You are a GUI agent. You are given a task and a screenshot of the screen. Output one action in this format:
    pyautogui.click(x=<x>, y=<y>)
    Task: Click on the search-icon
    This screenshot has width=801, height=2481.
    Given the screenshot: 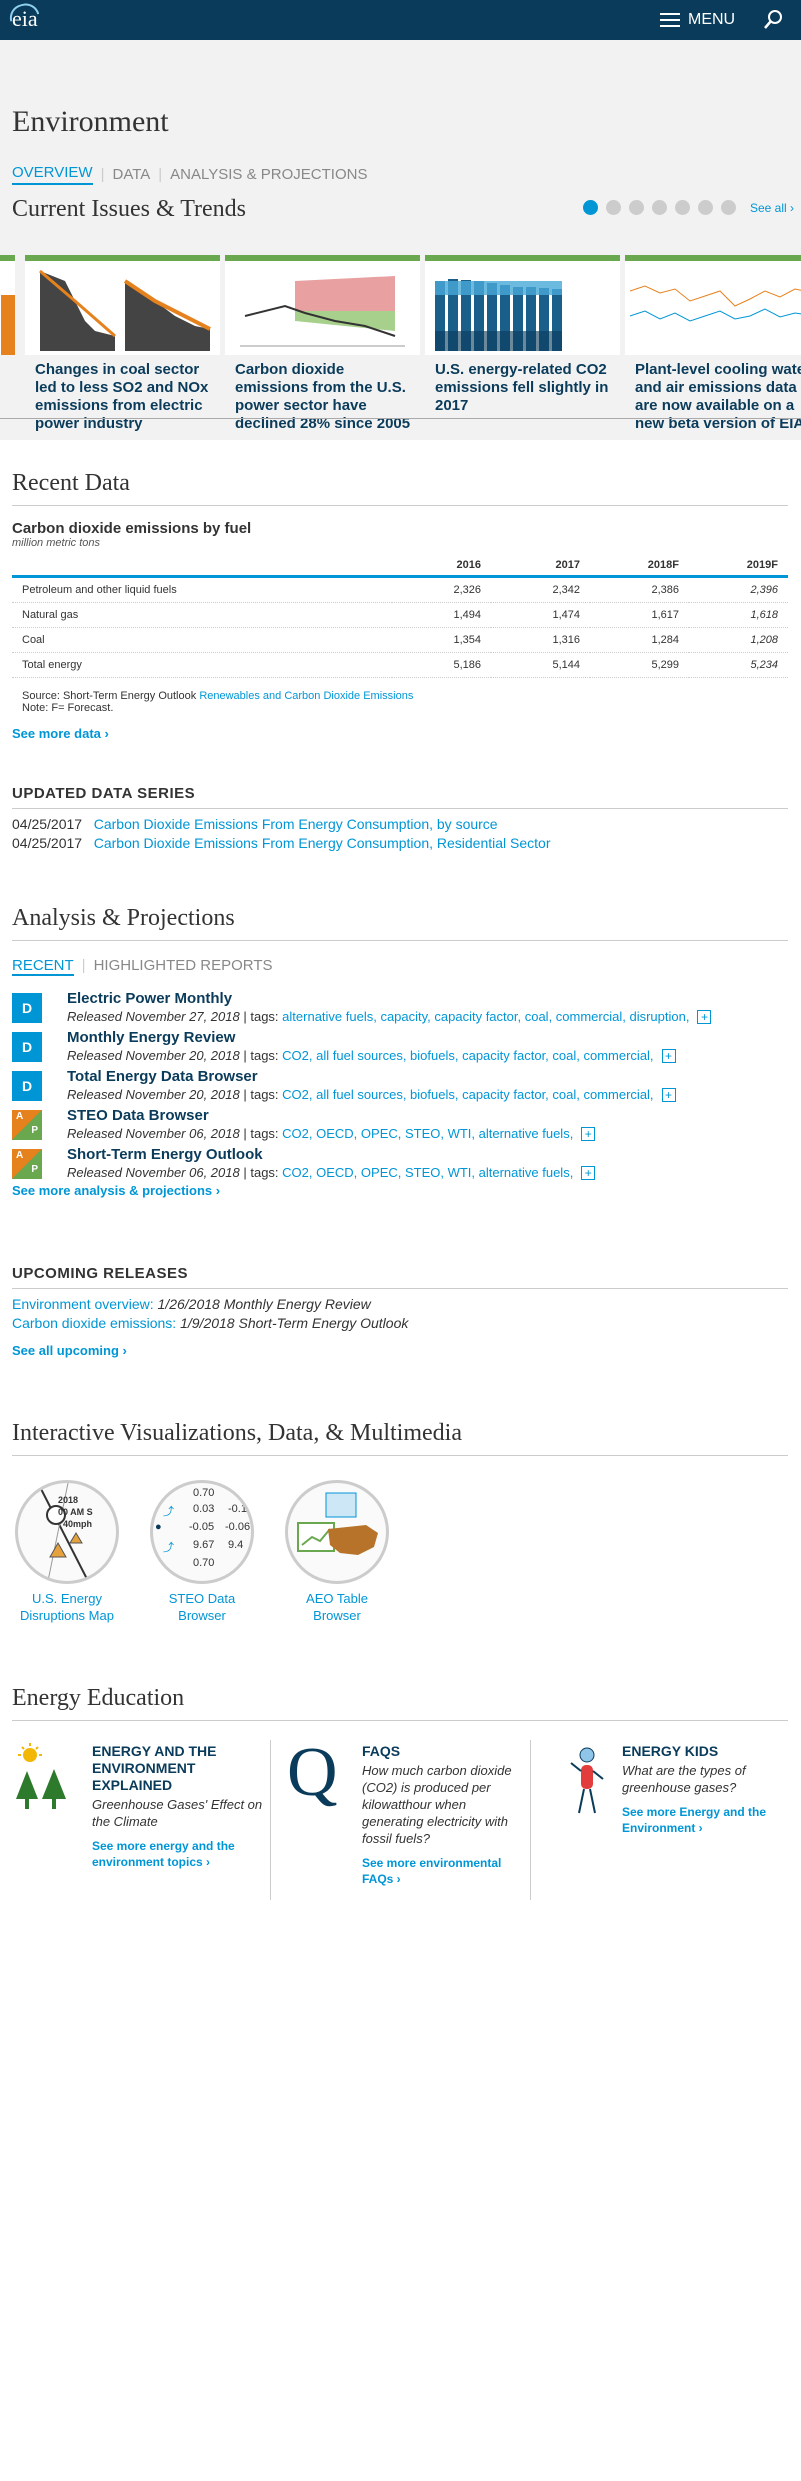 What is the action you would take?
    pyautogui.click(x=773, y=20)
    